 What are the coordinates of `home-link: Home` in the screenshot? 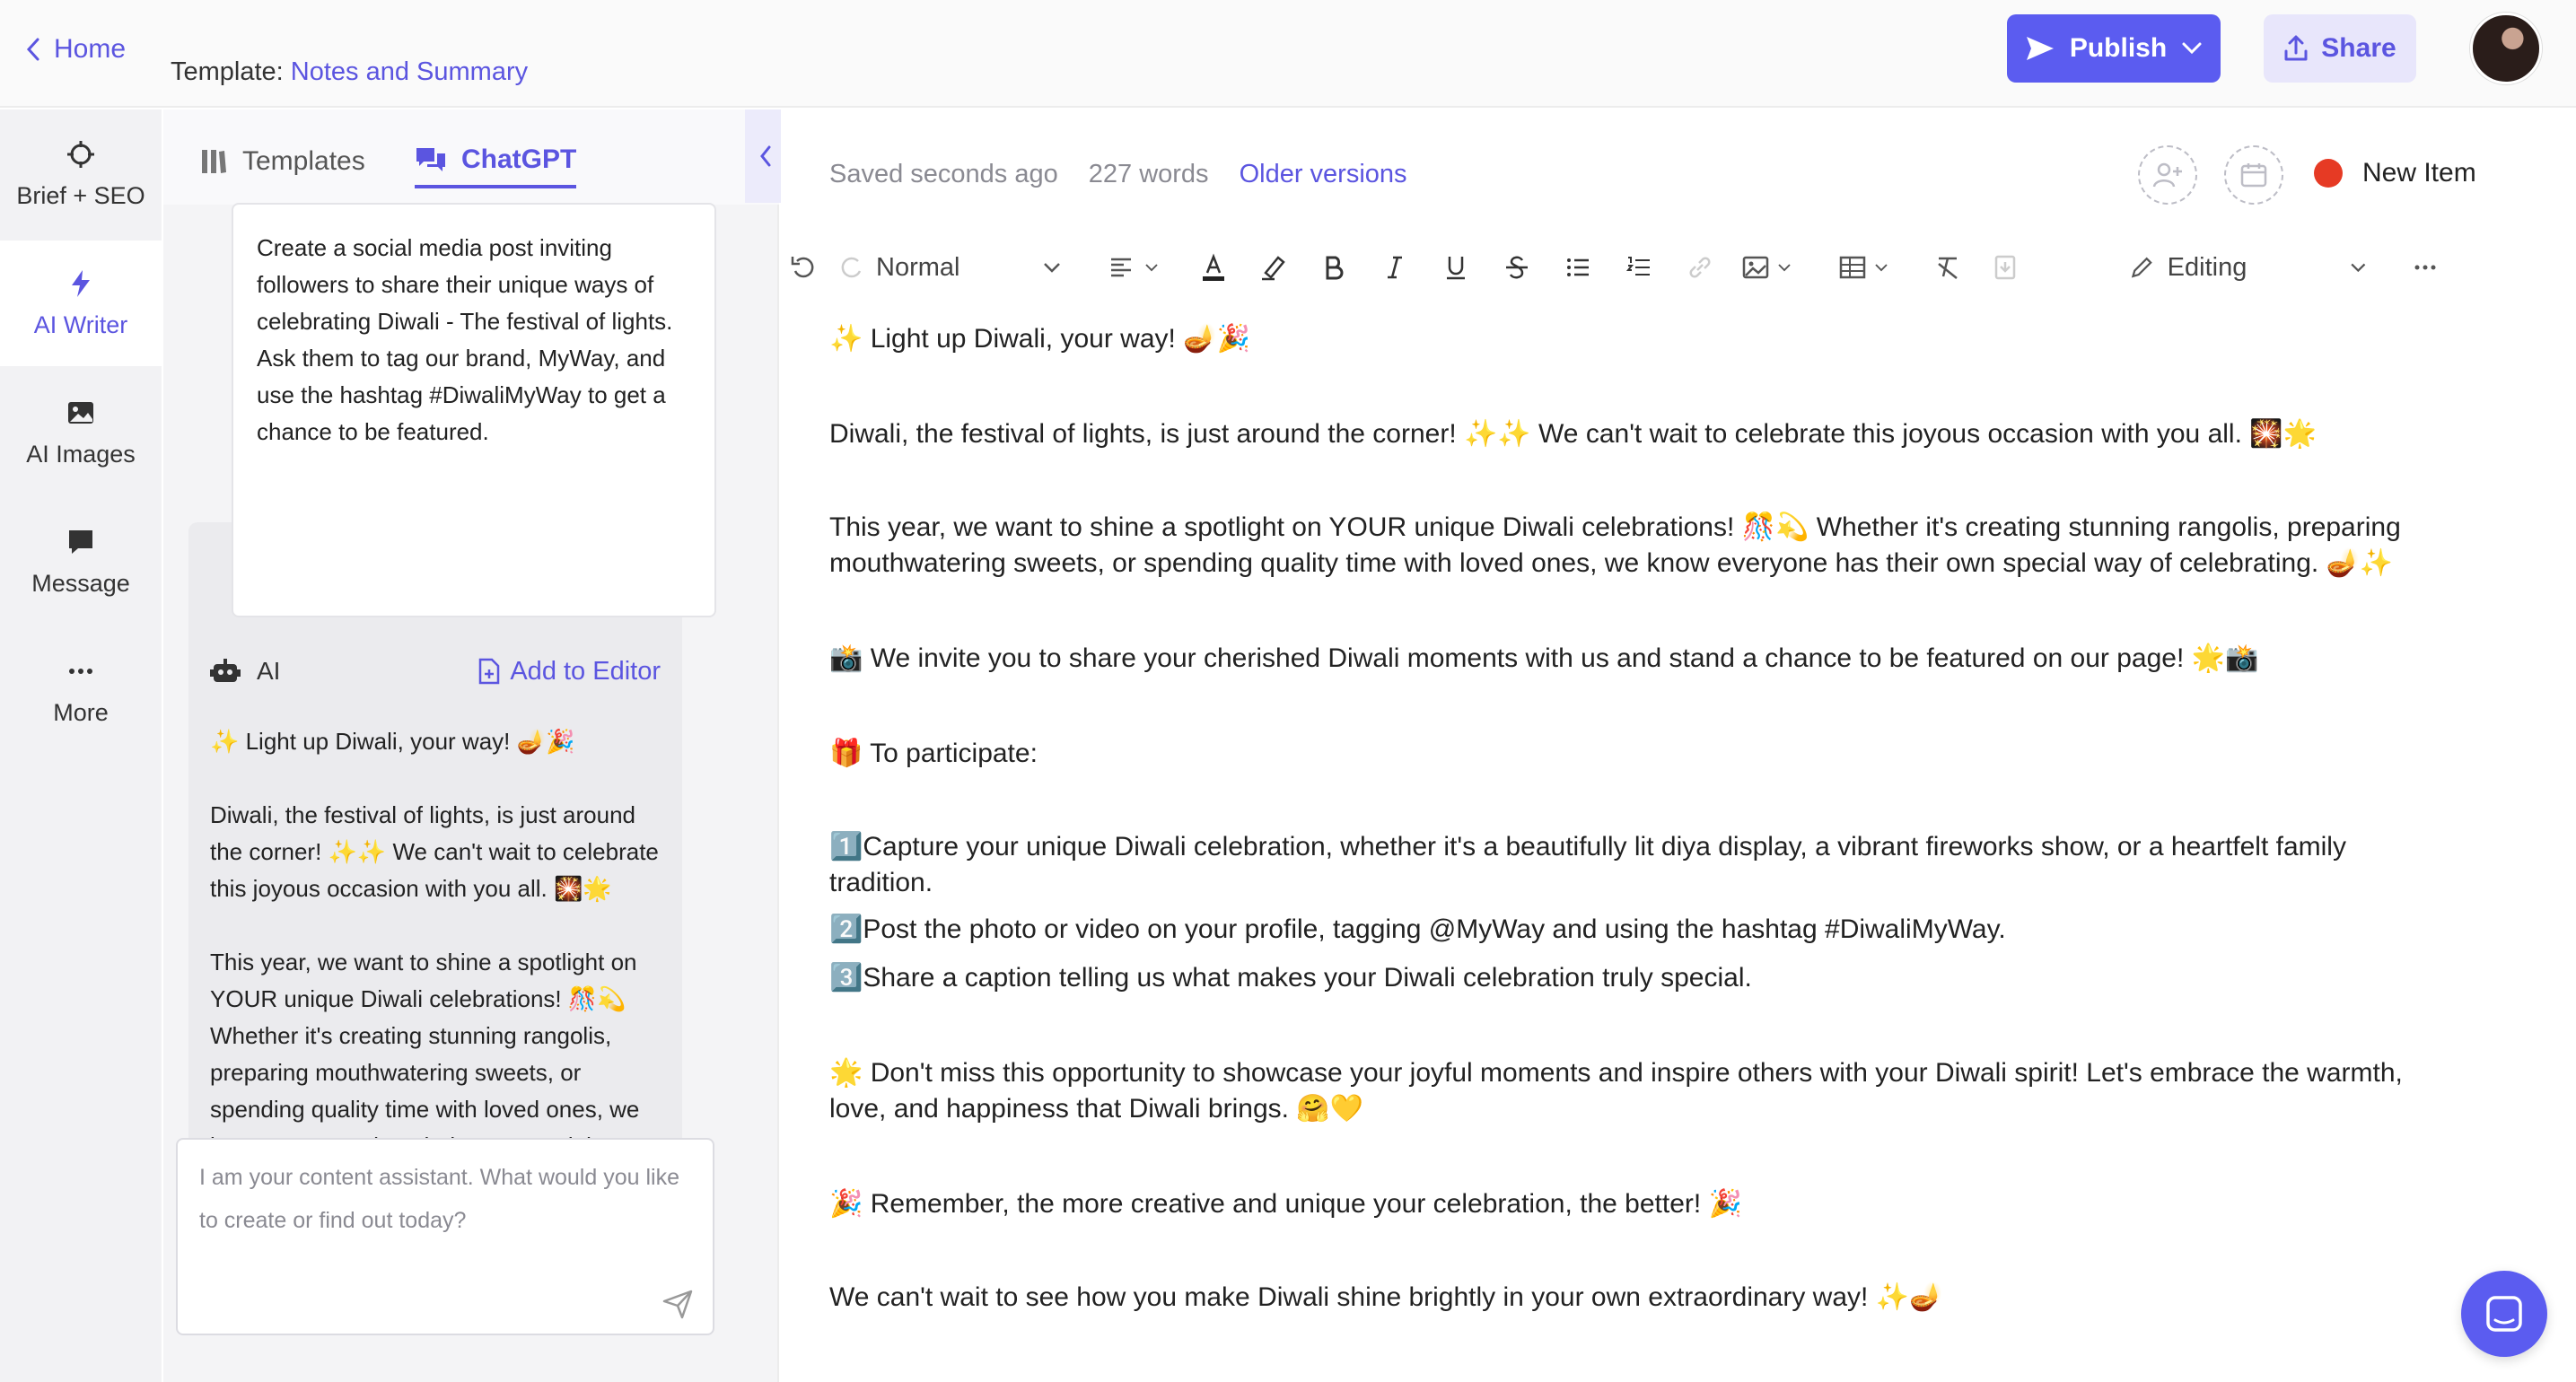 It's located at (75, 49).